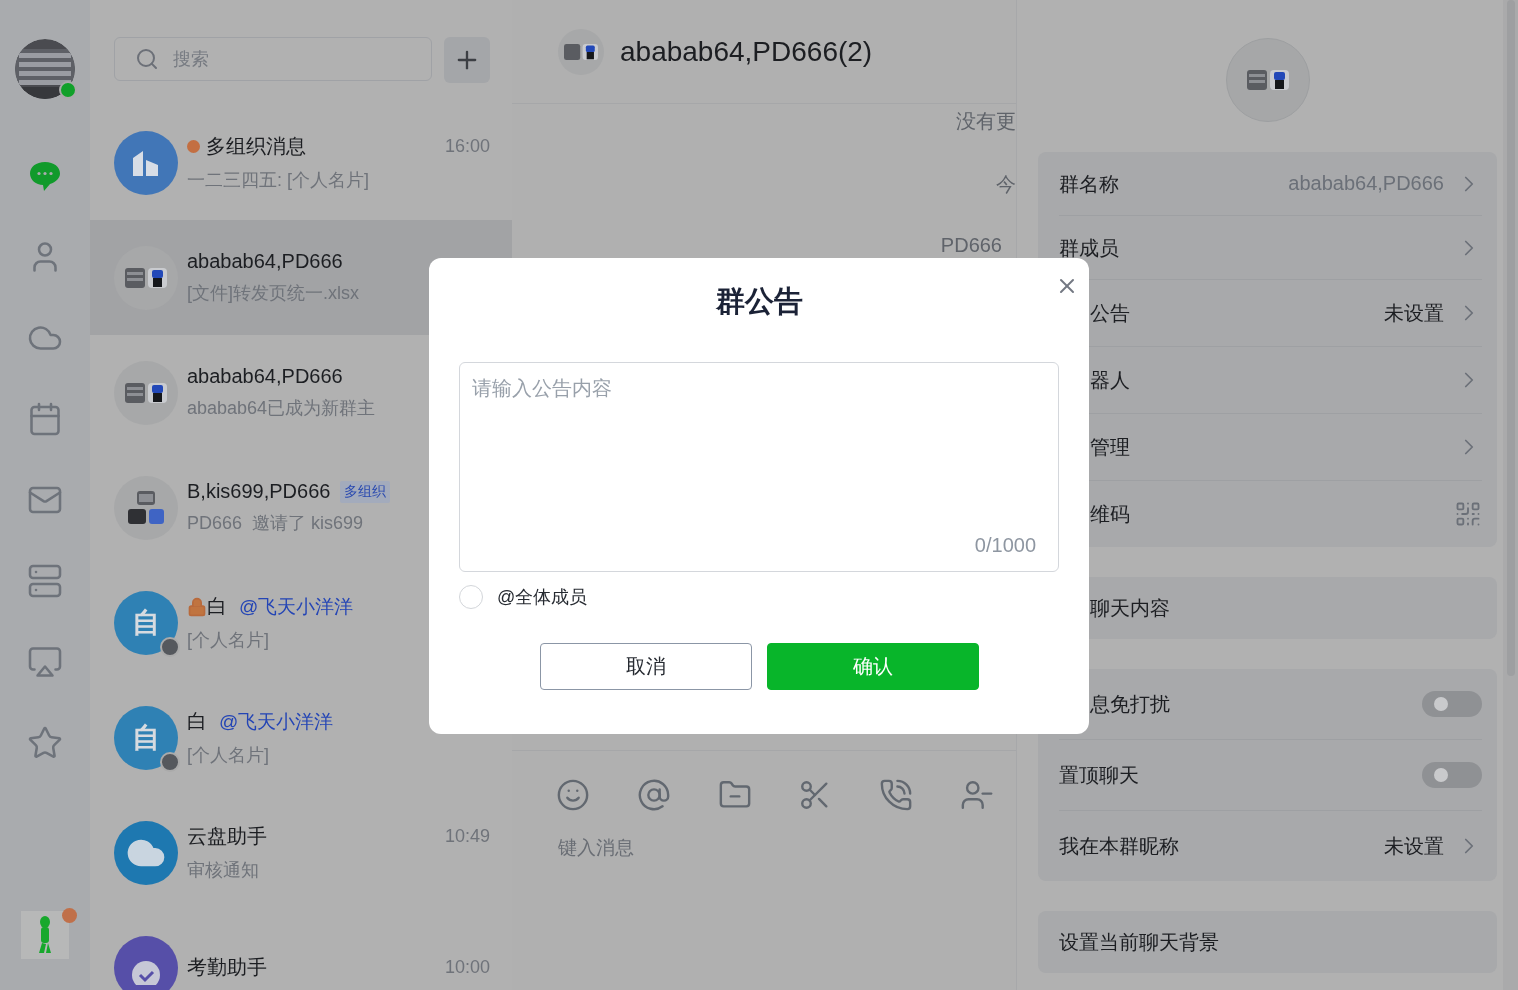 Image resolution: width=1518 pixels, height=990 pixels. Describe the element at coordinates (1366, 183) in the screenshot. I see `setting-value: ababab64,PD666` at that location.